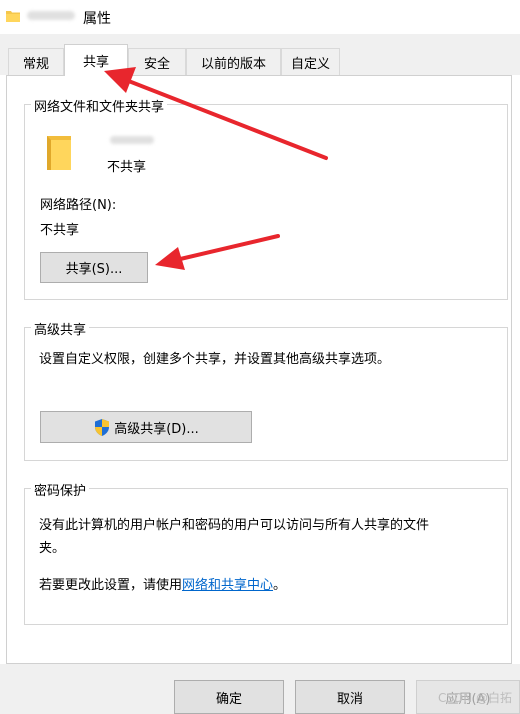 Image resolution: width=520 pixels, height=714 pixels. What do you see at coordinates (475, 698) in the screenshot?
I see `watermark-text: CSDN @白拓` at bounding box center [475, 698].